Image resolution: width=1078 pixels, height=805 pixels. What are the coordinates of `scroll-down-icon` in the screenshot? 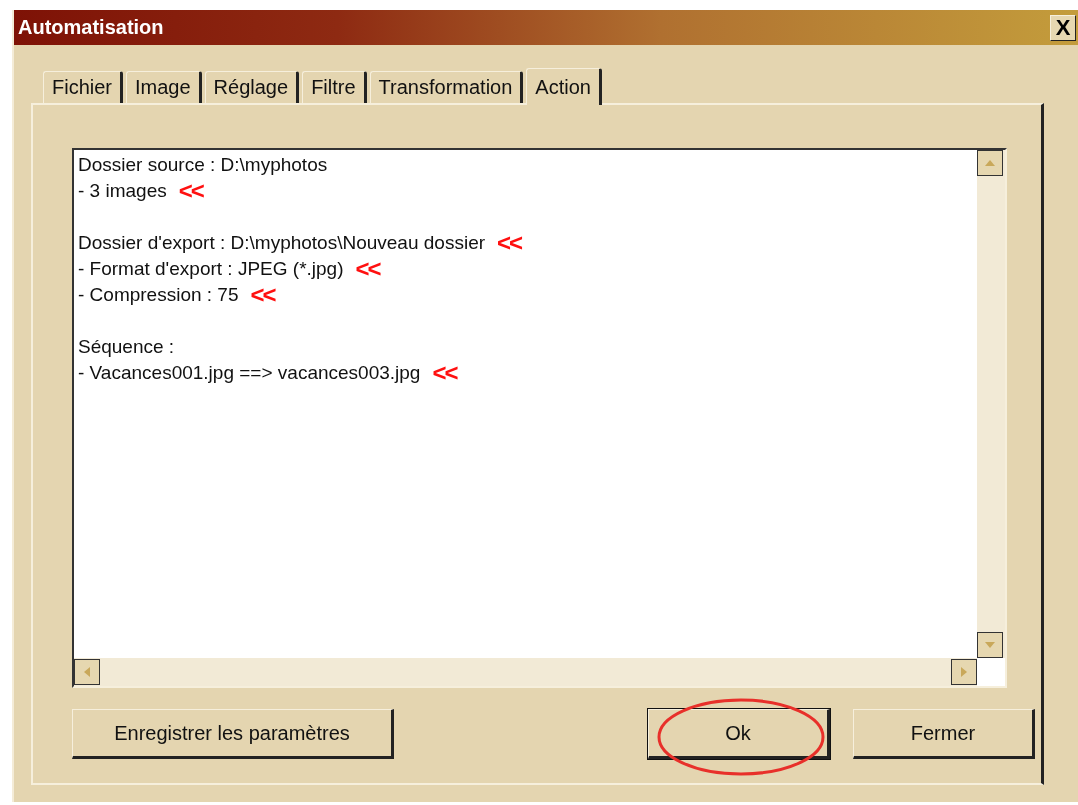 It's located at (990, 645).